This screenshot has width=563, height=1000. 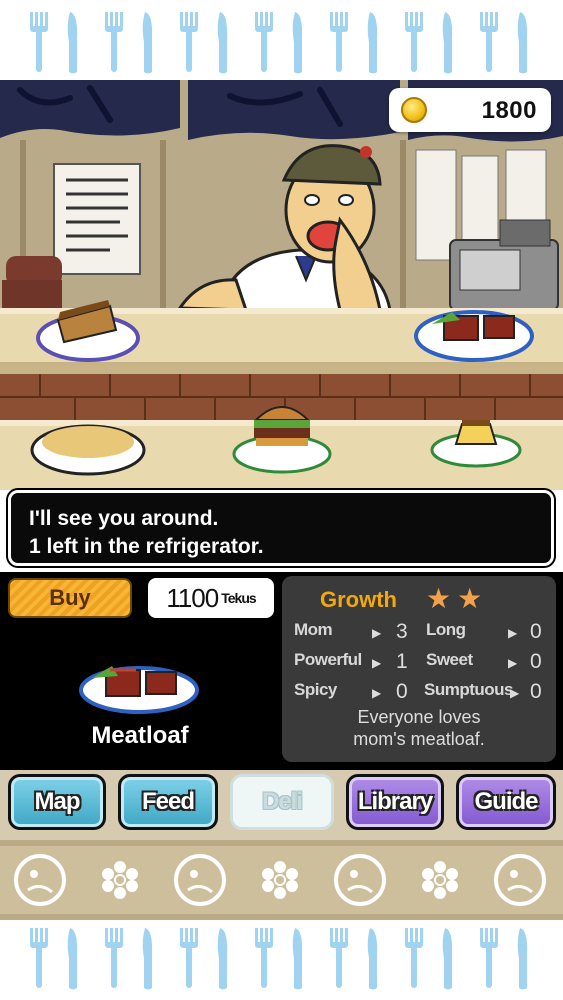 I want to click on cutlery-border-bottom, so click(x=281, y=960).